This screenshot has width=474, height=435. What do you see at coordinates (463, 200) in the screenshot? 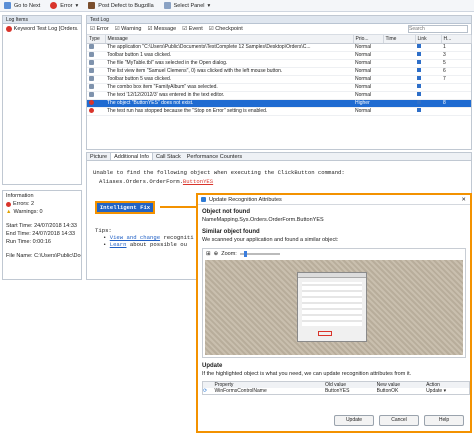
I see `close-icon: ✕` at bounding box center [463, 200].